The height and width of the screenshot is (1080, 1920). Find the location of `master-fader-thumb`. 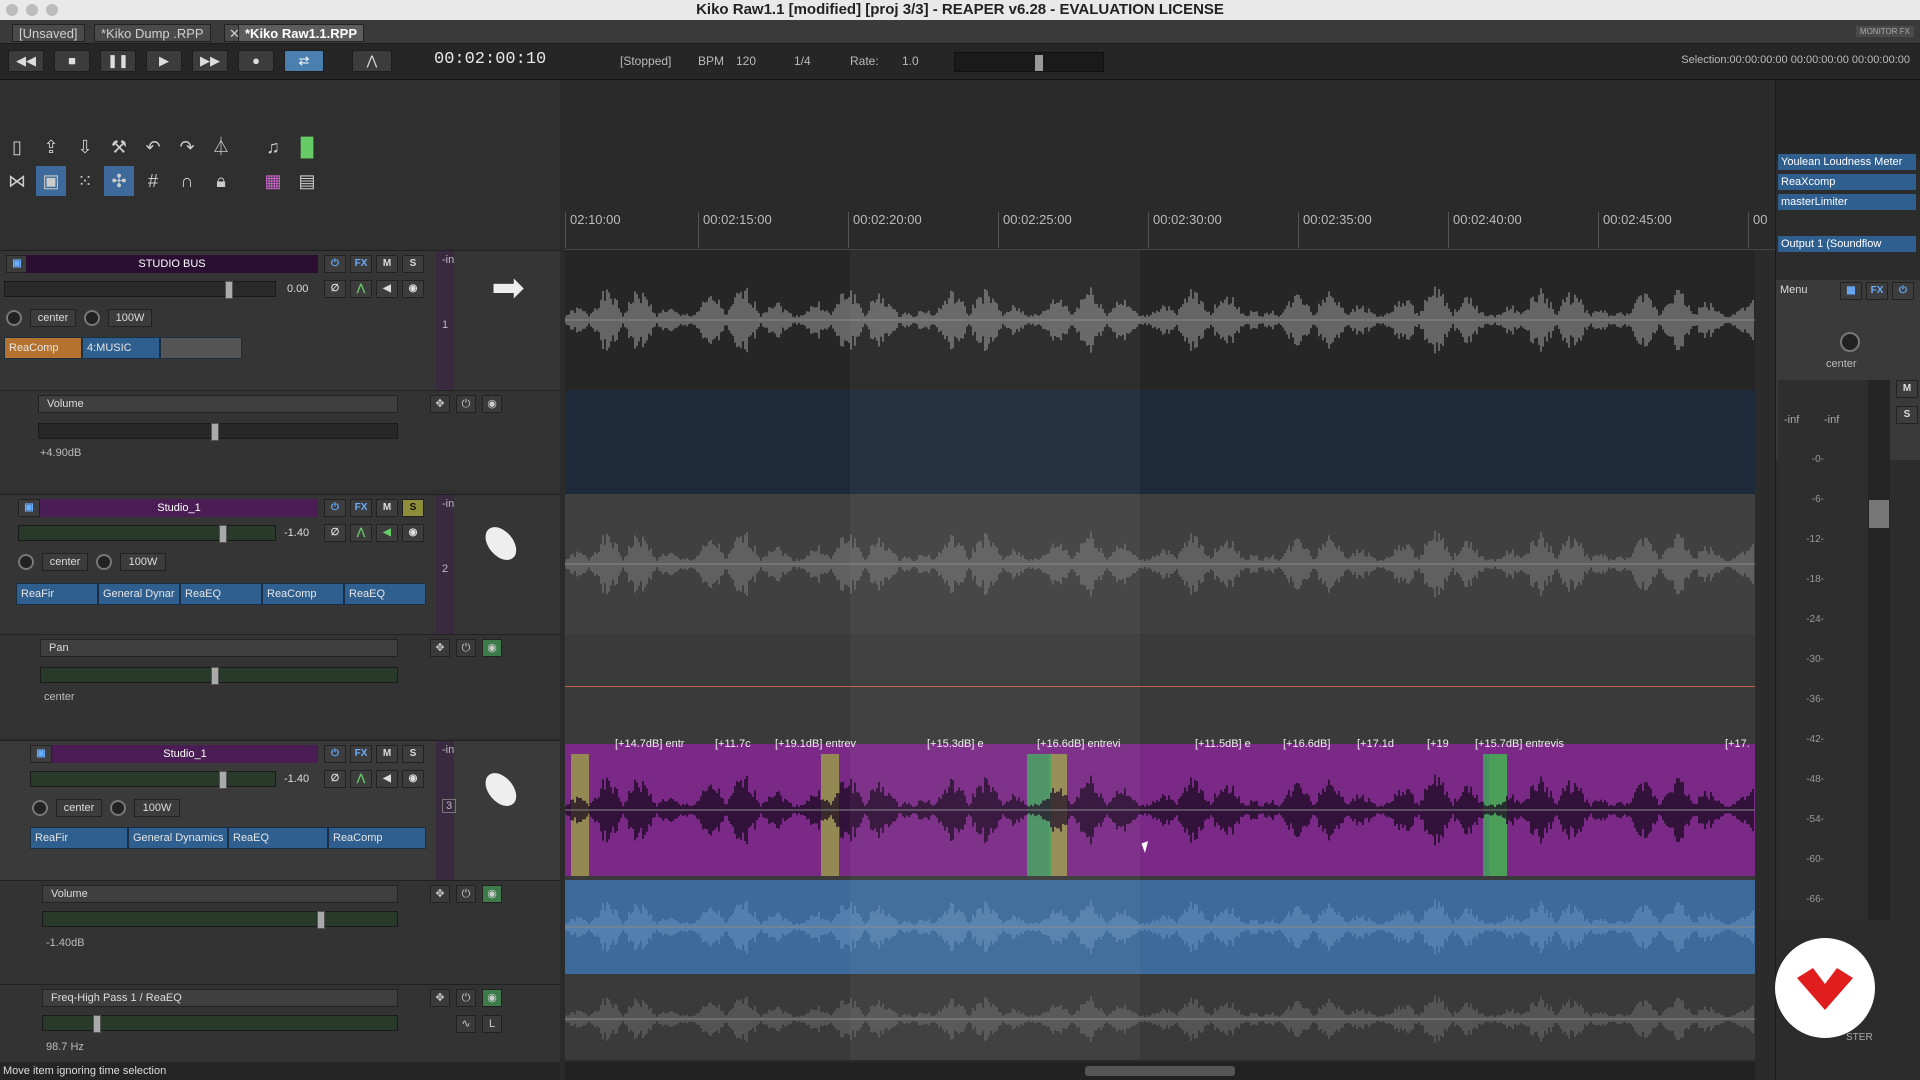

master-fader-thumb is located at coordinates (1879, 514).